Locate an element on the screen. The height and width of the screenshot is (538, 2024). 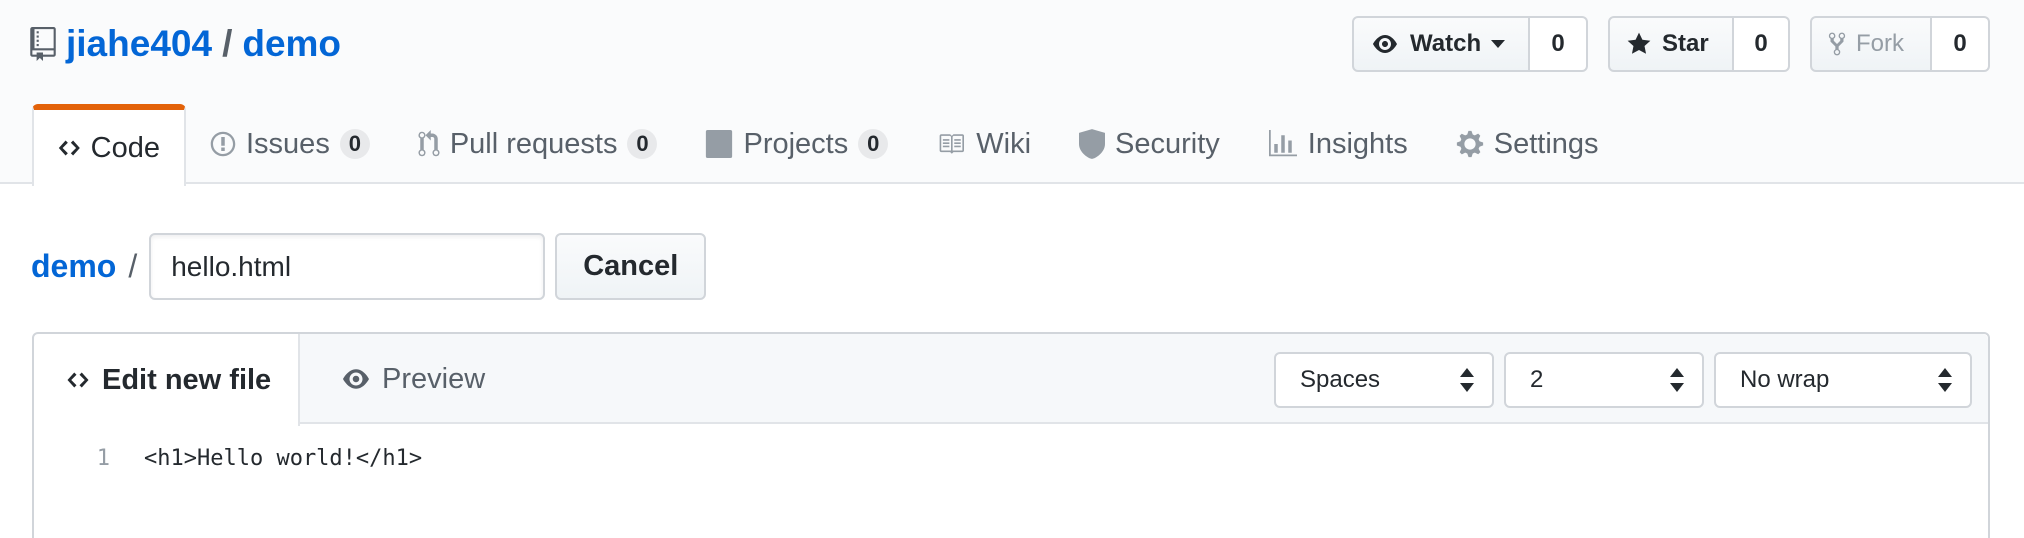
tab-settings-label: Settings is located at coordinates (1546, 143).